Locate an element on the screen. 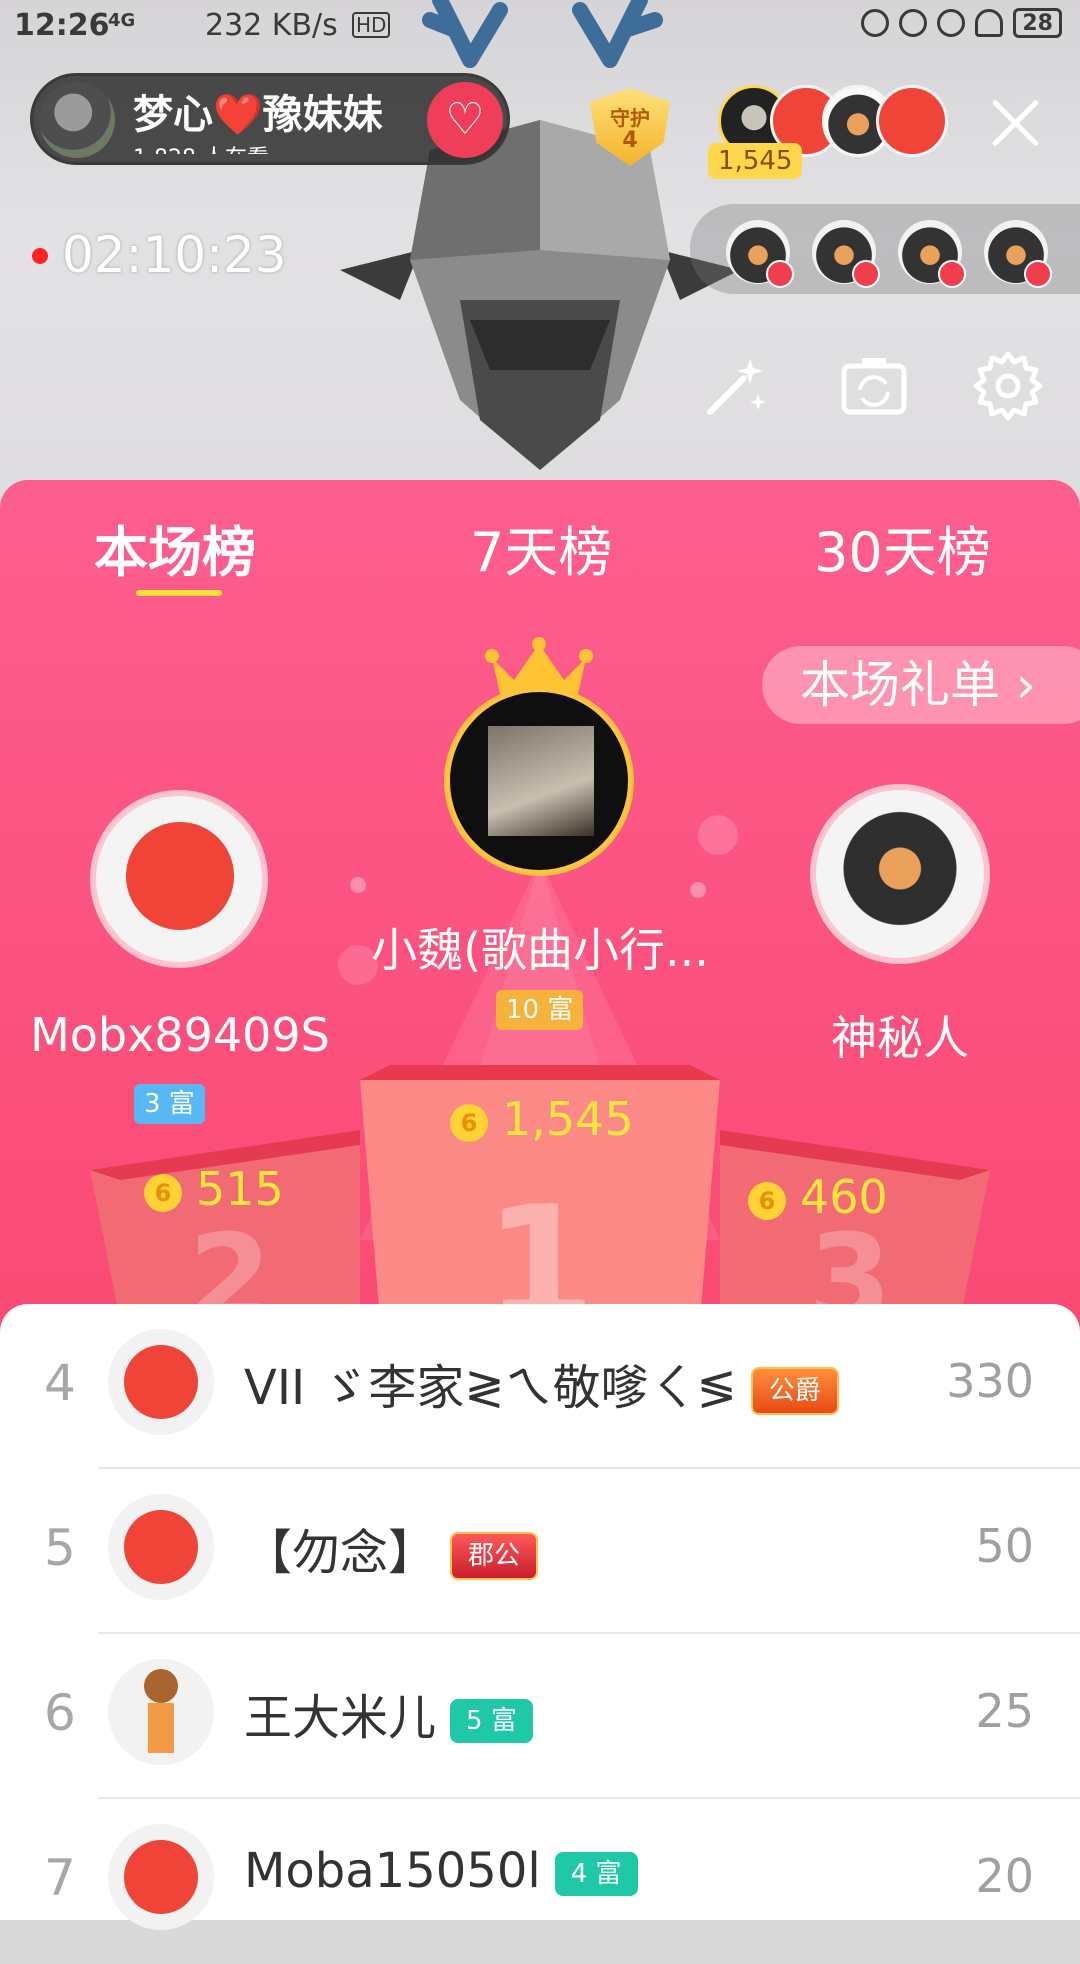 The width and height of the screenshot is (1080, 1964). rank1-wealth-level: 10 富 is located at coordinates (540, 1010).